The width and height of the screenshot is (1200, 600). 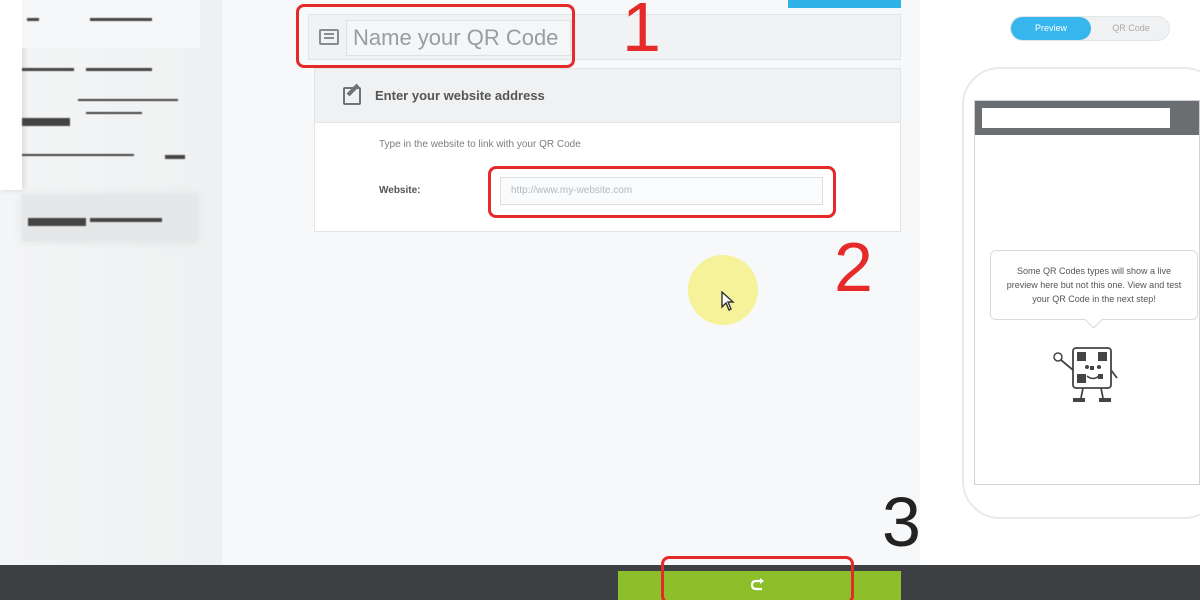 I want to click on toggle-qr-code-button: QR Code, so click(x=1131, y=28).